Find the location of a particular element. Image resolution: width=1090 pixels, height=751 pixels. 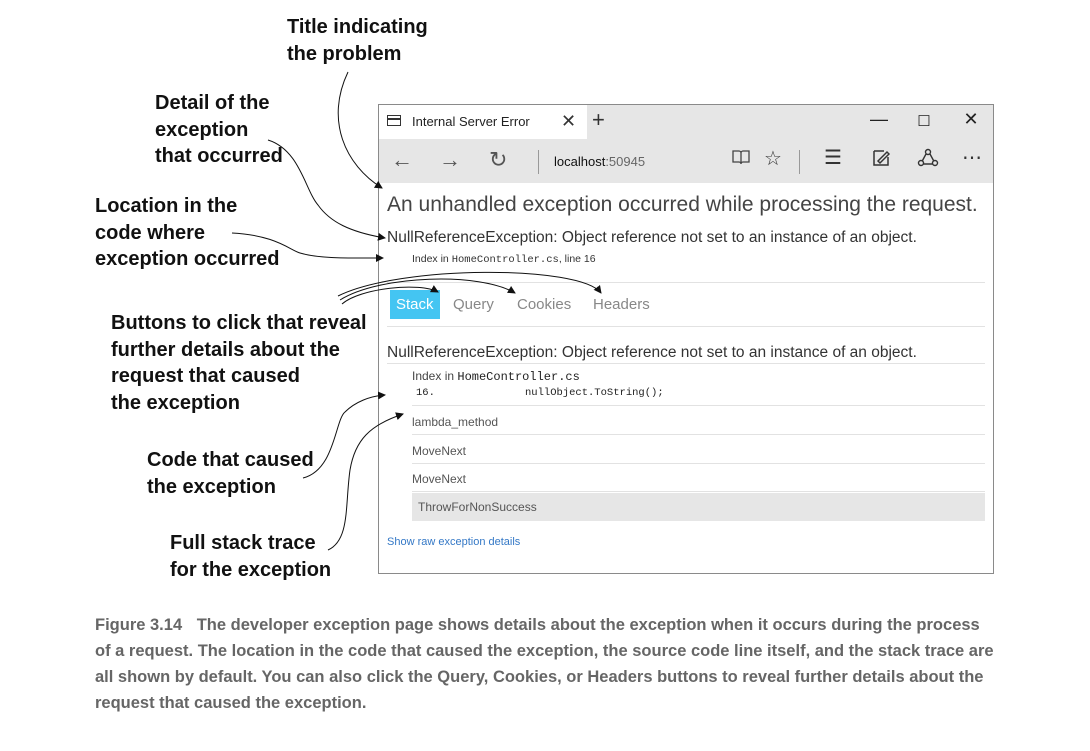

callout-line: exception is located at coordinates (202, 129).